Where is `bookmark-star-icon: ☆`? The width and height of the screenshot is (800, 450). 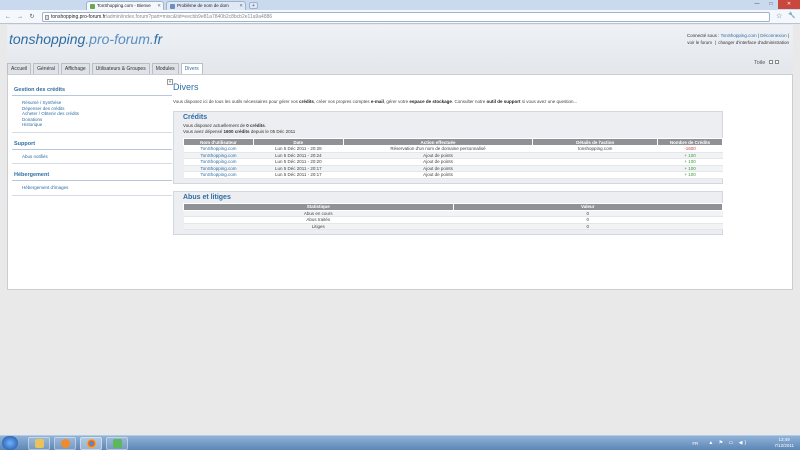
bookmark-star-icon: ☆ is located at coordinates (779, 16).